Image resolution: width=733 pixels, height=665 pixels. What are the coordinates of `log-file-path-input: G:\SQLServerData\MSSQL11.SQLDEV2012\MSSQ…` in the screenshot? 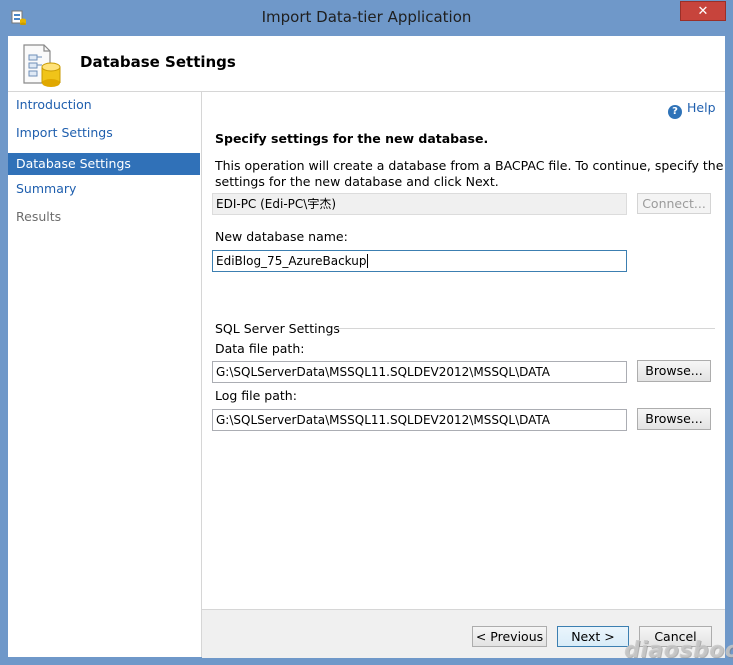 It's located at (419, 420).